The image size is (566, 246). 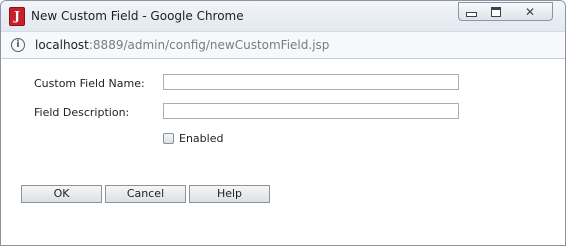 What do you see at coordinates (18, 45) in the screenshot?
I see `info-icon: i` at bounding box center [18, 45].